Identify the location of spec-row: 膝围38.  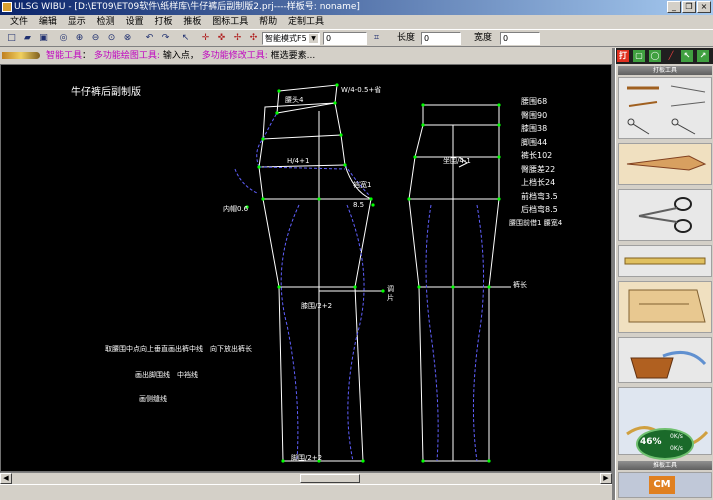
(534, 128).